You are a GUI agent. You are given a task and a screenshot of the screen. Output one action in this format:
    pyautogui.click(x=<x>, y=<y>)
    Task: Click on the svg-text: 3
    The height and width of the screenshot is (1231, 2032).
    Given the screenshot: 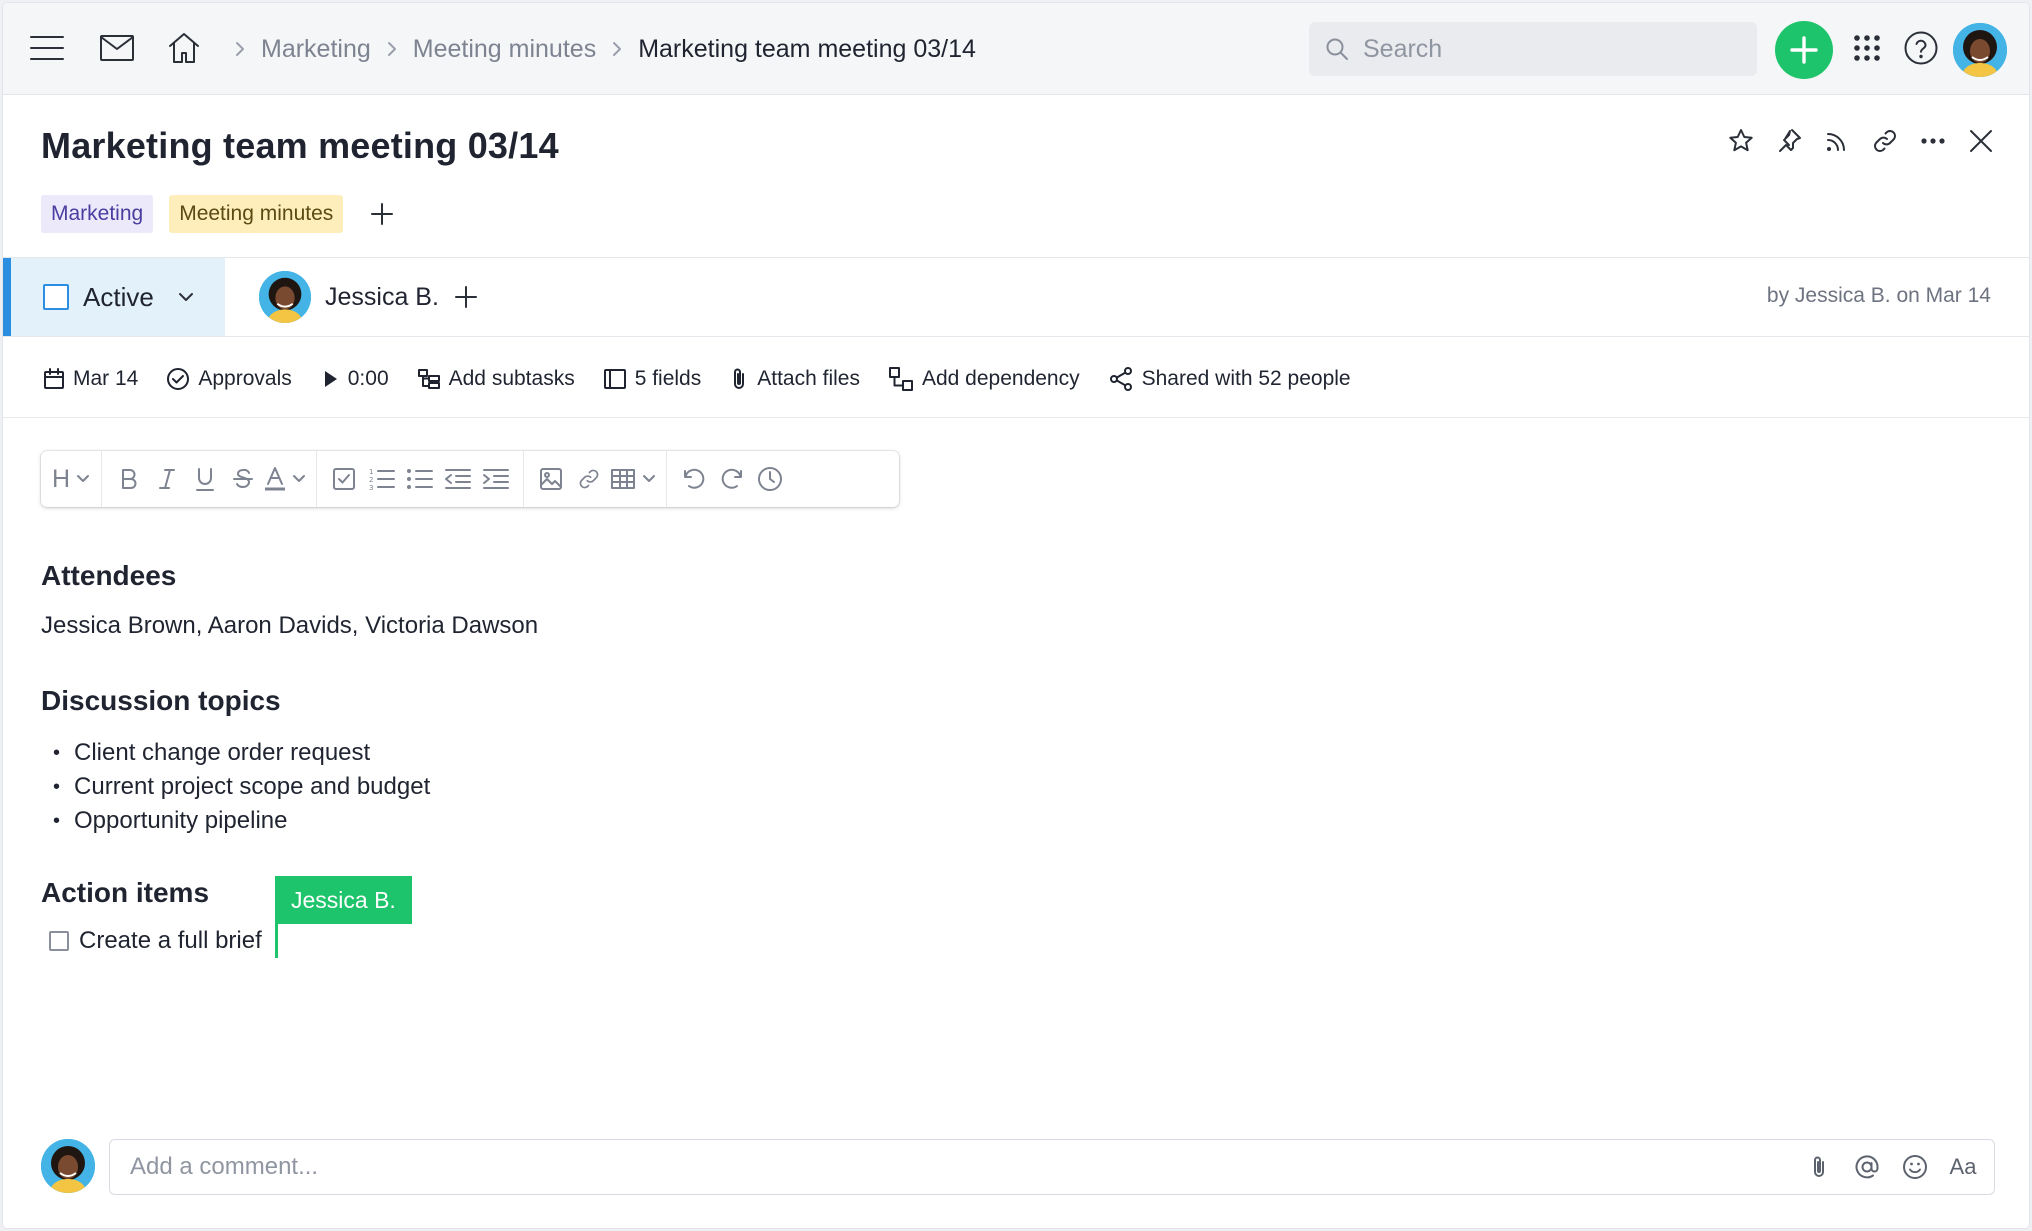 What is the action you would take?
    pyautogui.click(x=371, y=487)
    